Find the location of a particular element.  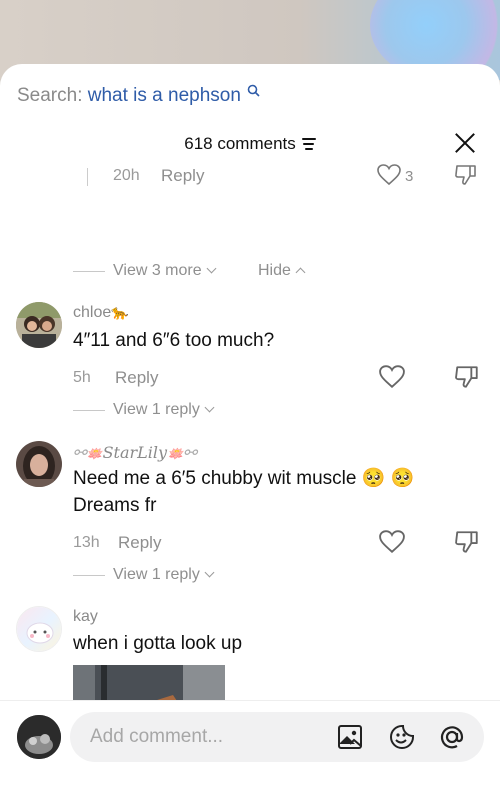

username-text: StarLily is located at coordinates (135, 452).